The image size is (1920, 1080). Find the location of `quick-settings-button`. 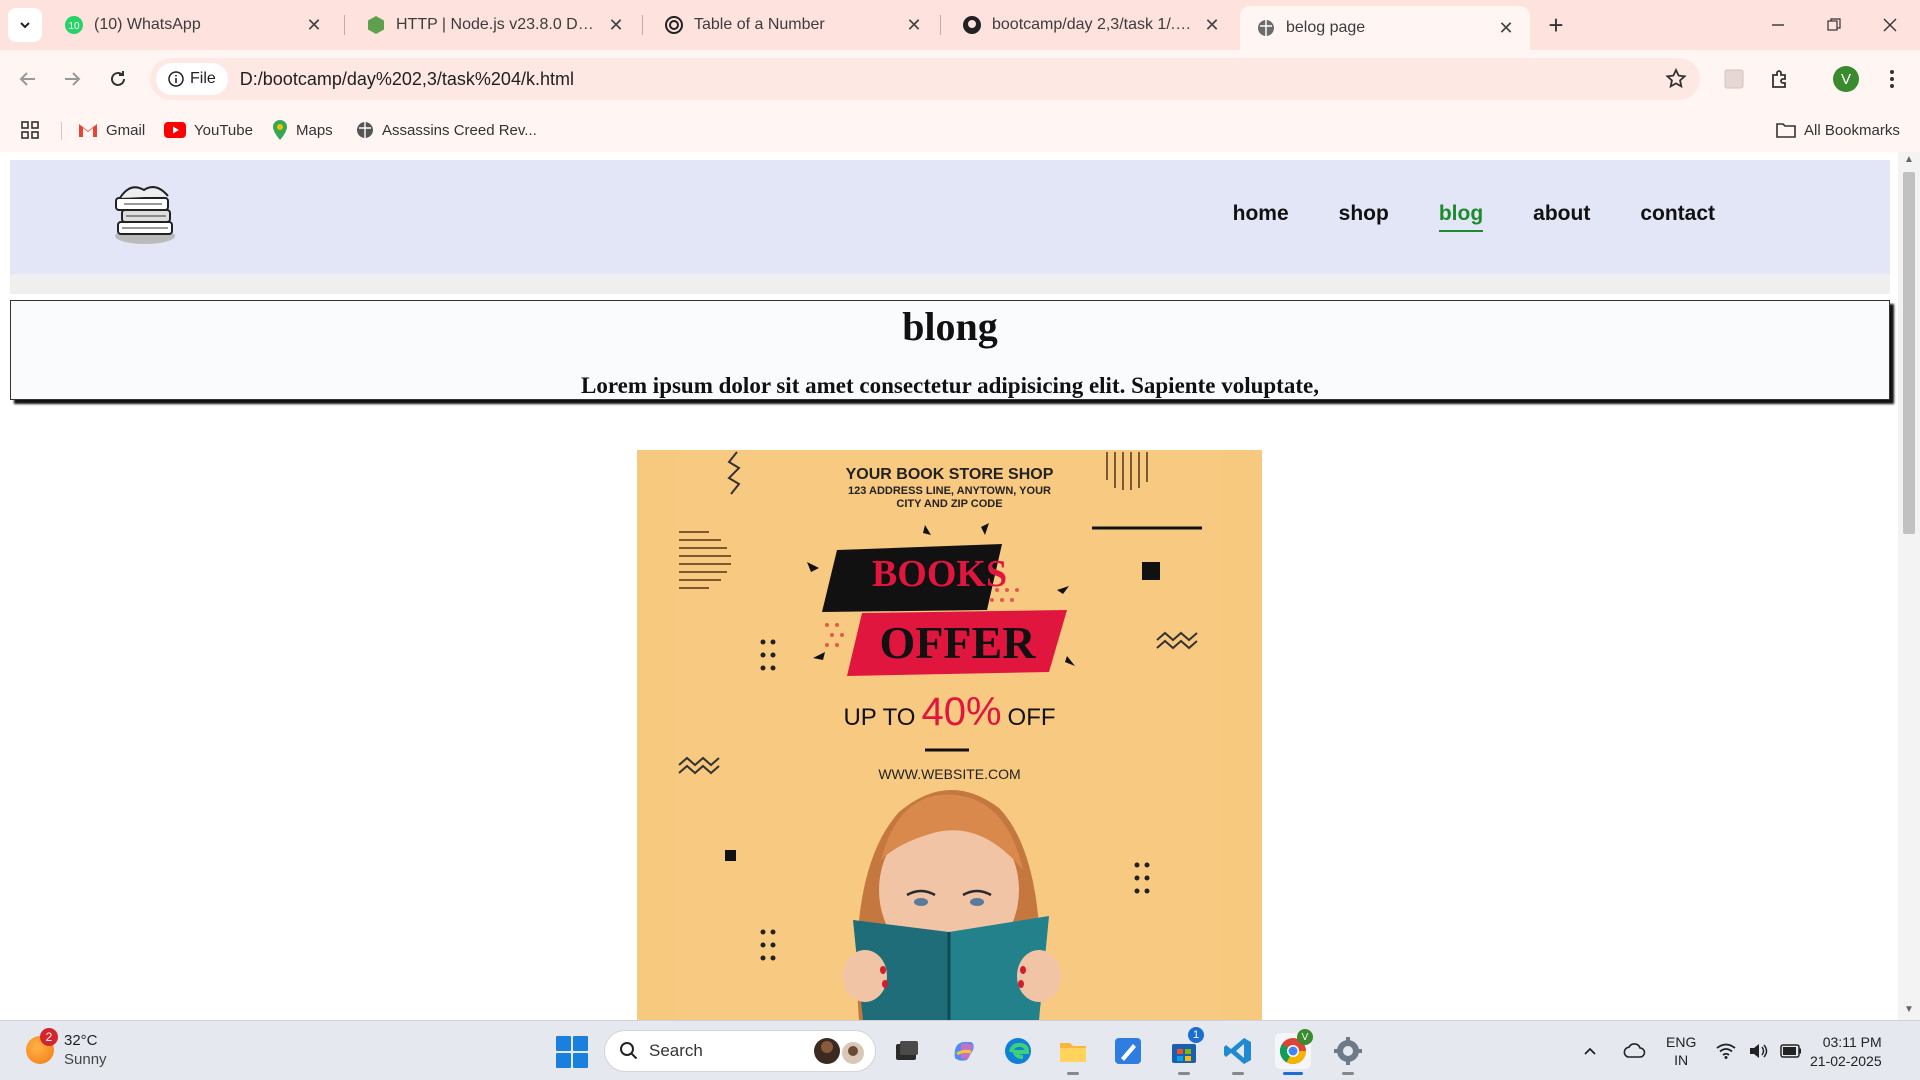

quick-settings-button is located at coordinates (1759, 1050).